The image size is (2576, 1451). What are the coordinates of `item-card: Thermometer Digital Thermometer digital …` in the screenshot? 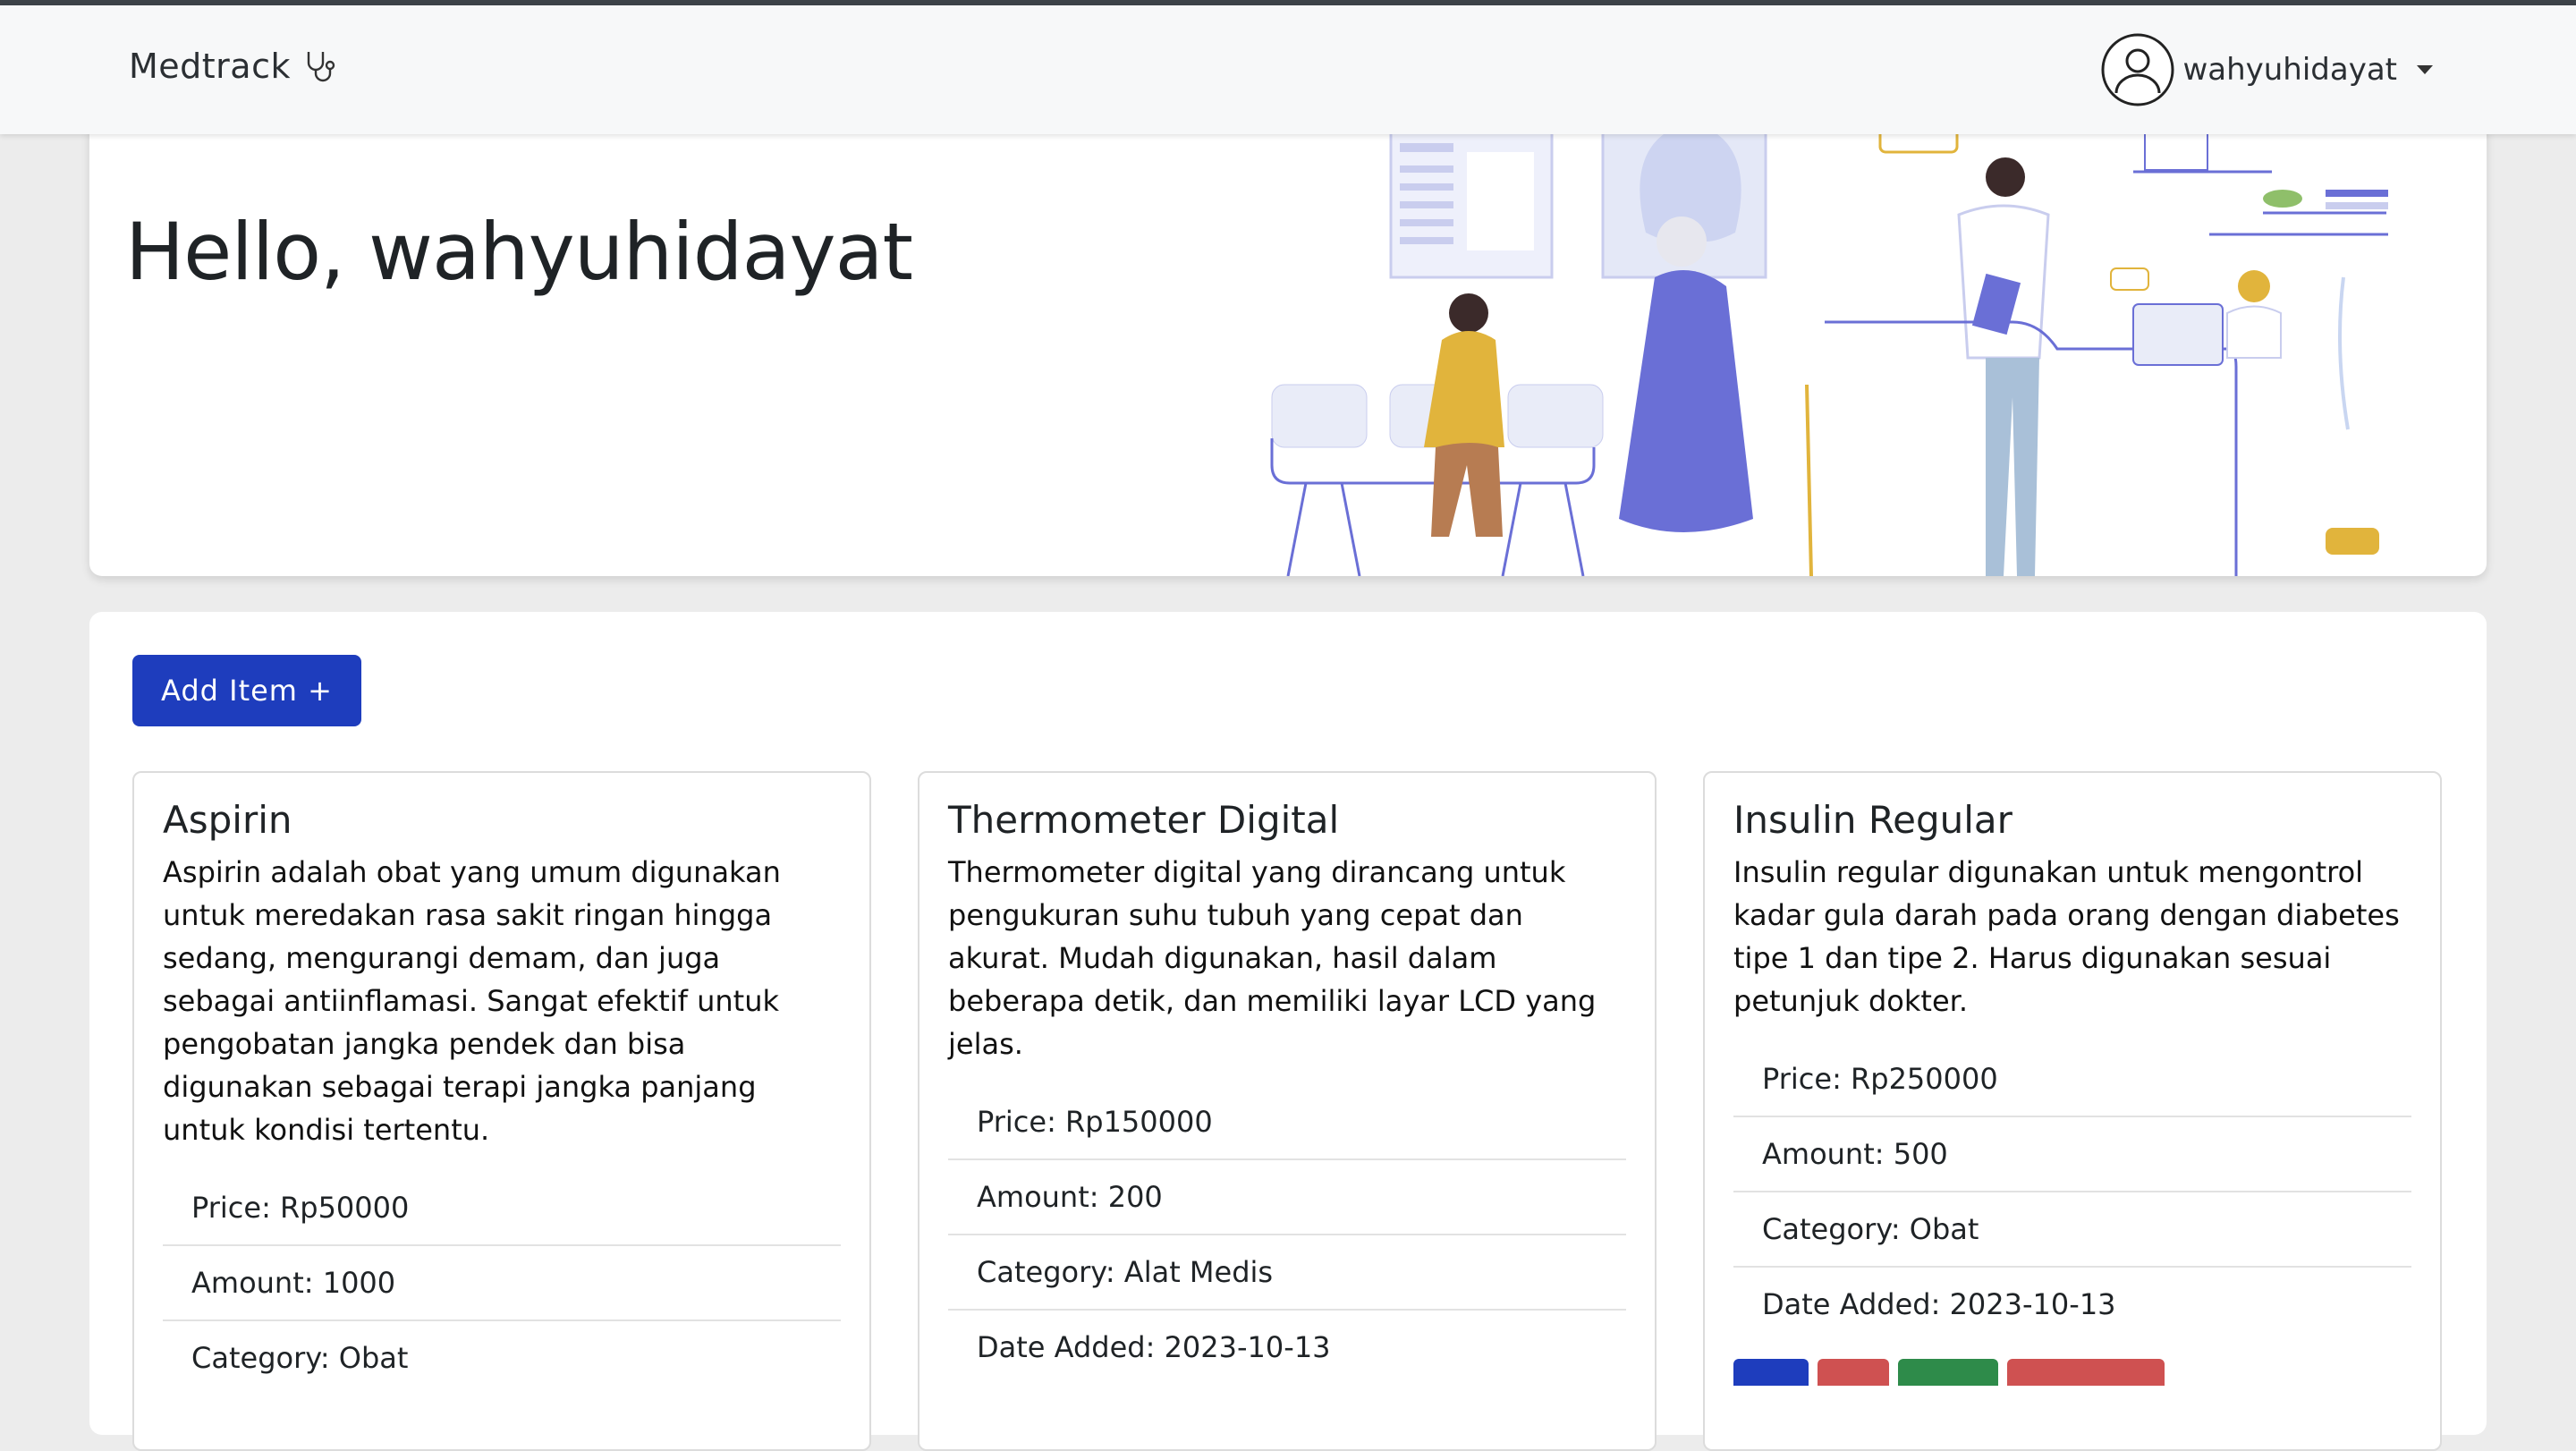 It's located at (1287, 1111).